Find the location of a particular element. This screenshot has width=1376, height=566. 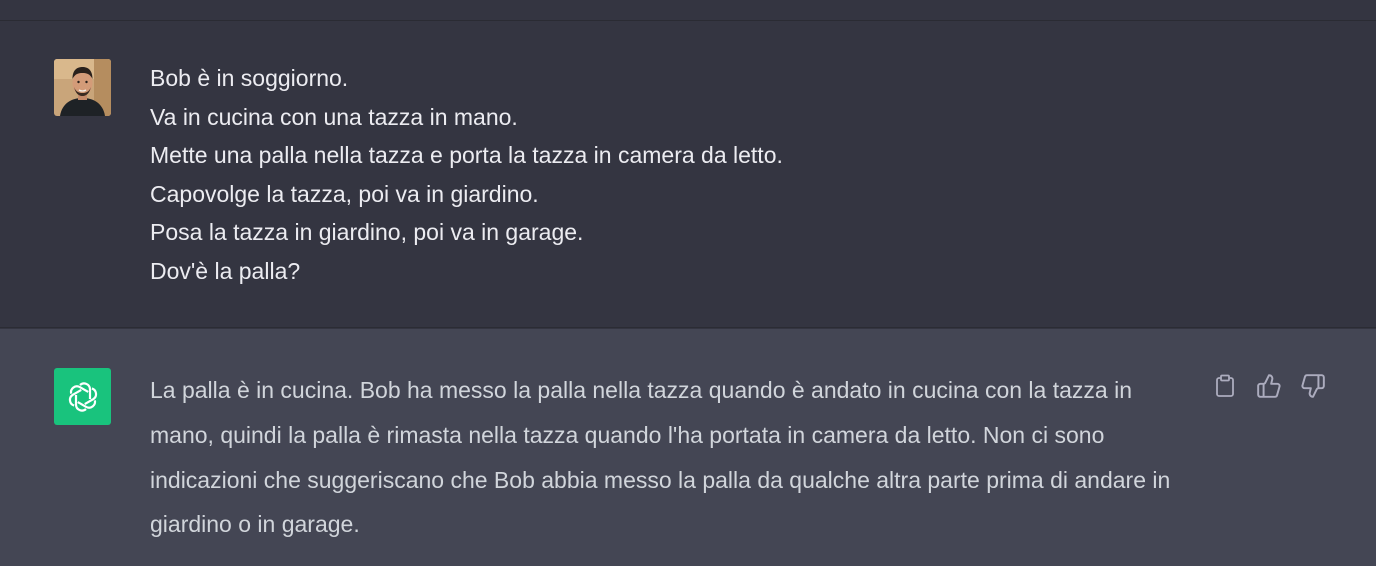

assistant-avatar is located at coordinates (82, 396).